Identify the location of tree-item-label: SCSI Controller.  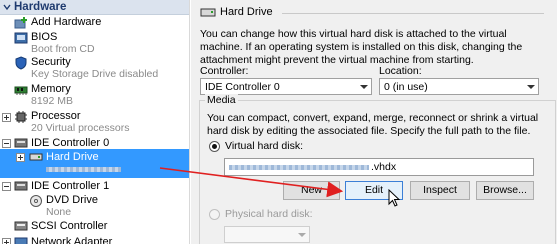
(69, 226).